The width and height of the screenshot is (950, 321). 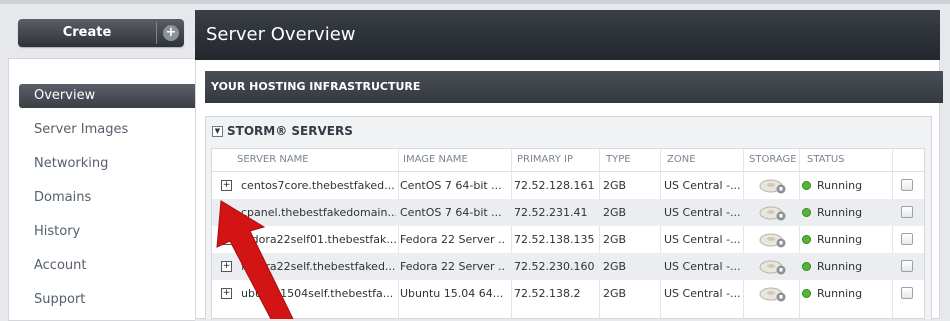 What do you see at coordinates (107, 164) in the screenshot?
I see `sidebar-item-networking: Networking` at bounding box center [107, 164].